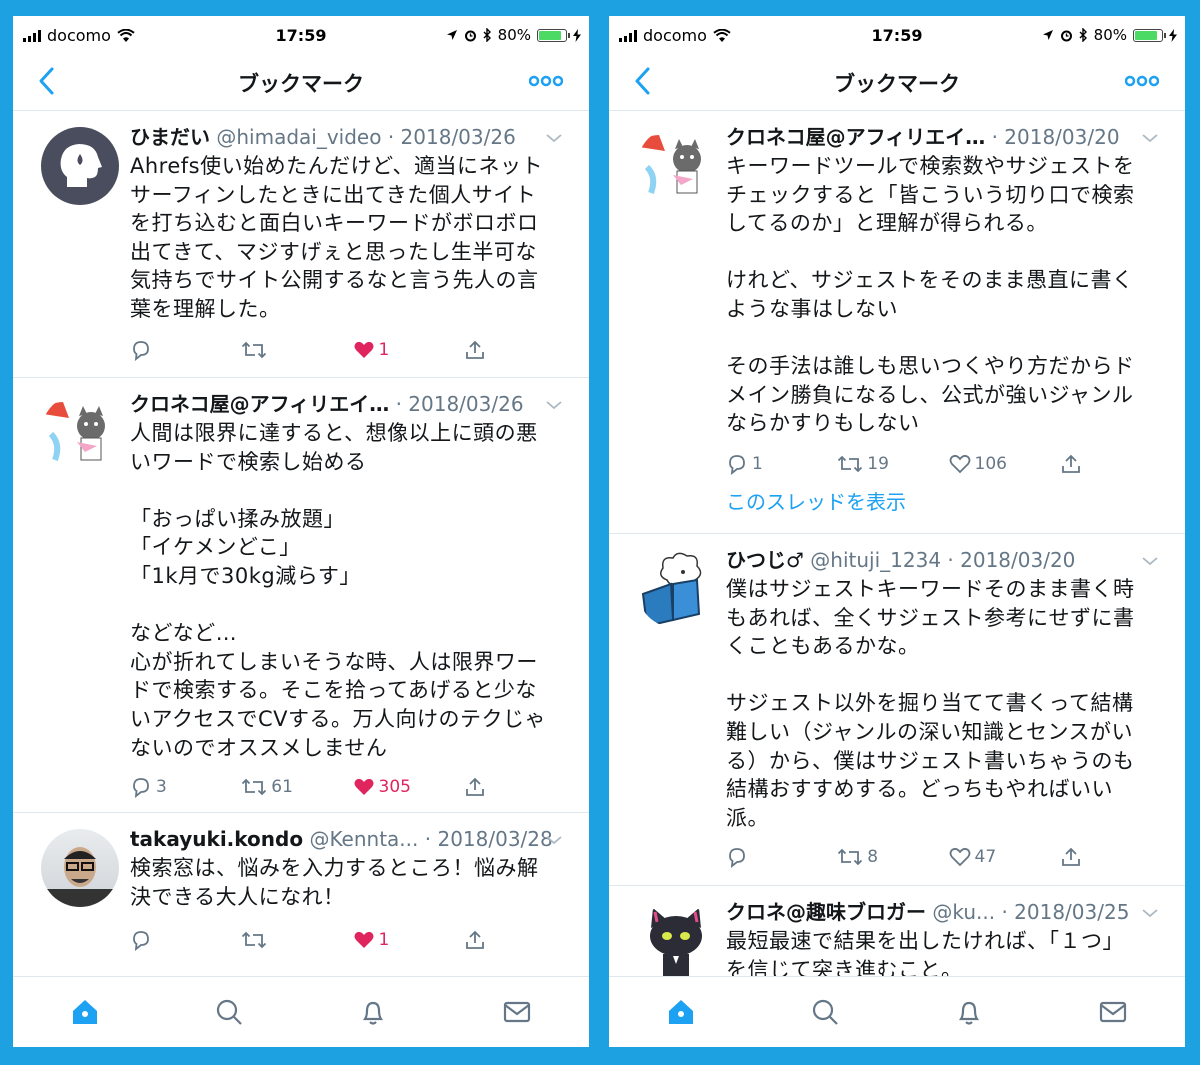 The width and height of the screenshot is (1200, 1065). I want to click on retweet-button: 8, so click(892, 857).